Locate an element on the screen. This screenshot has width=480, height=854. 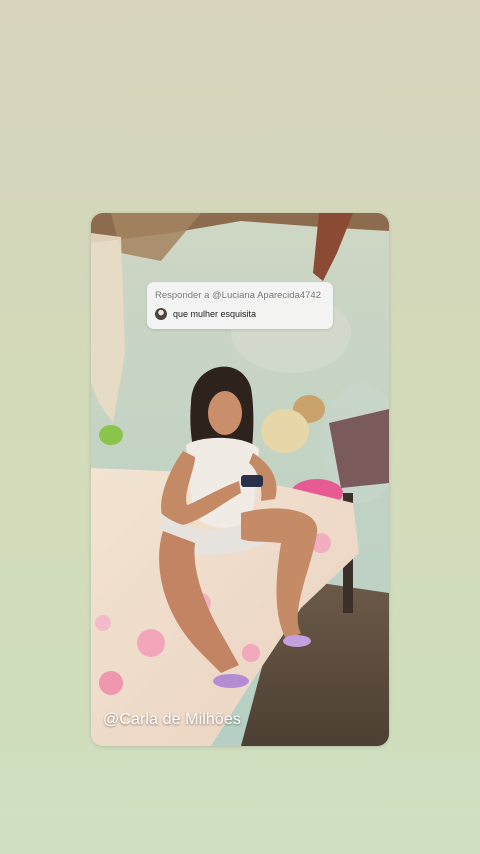
reply-comment: que mulher esquisita is located at coordinates (215, 314).